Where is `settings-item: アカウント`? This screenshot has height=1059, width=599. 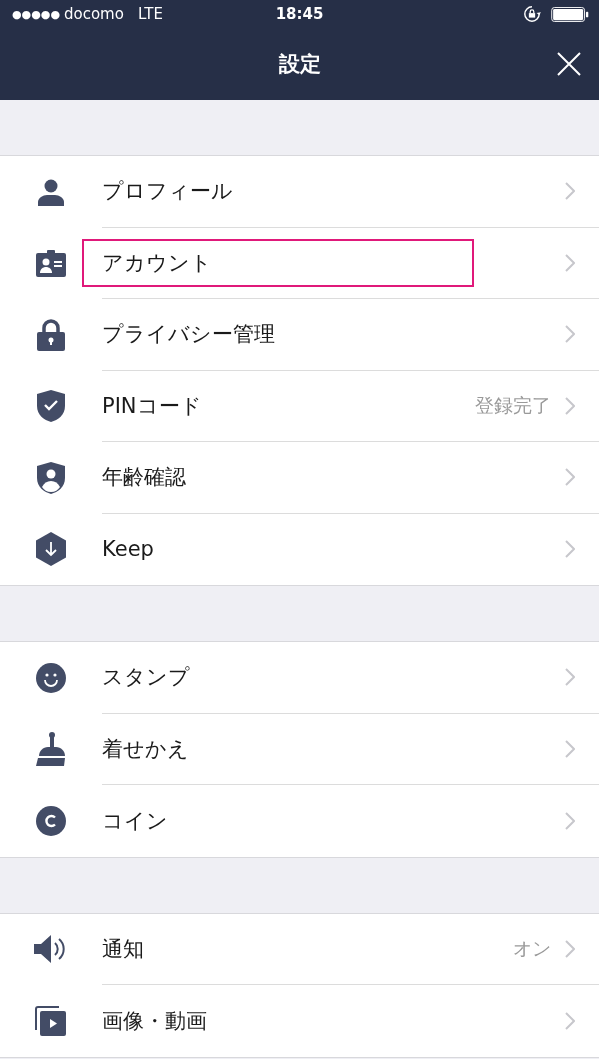
settings-item: アカウント is located at coordinates (299, 263).